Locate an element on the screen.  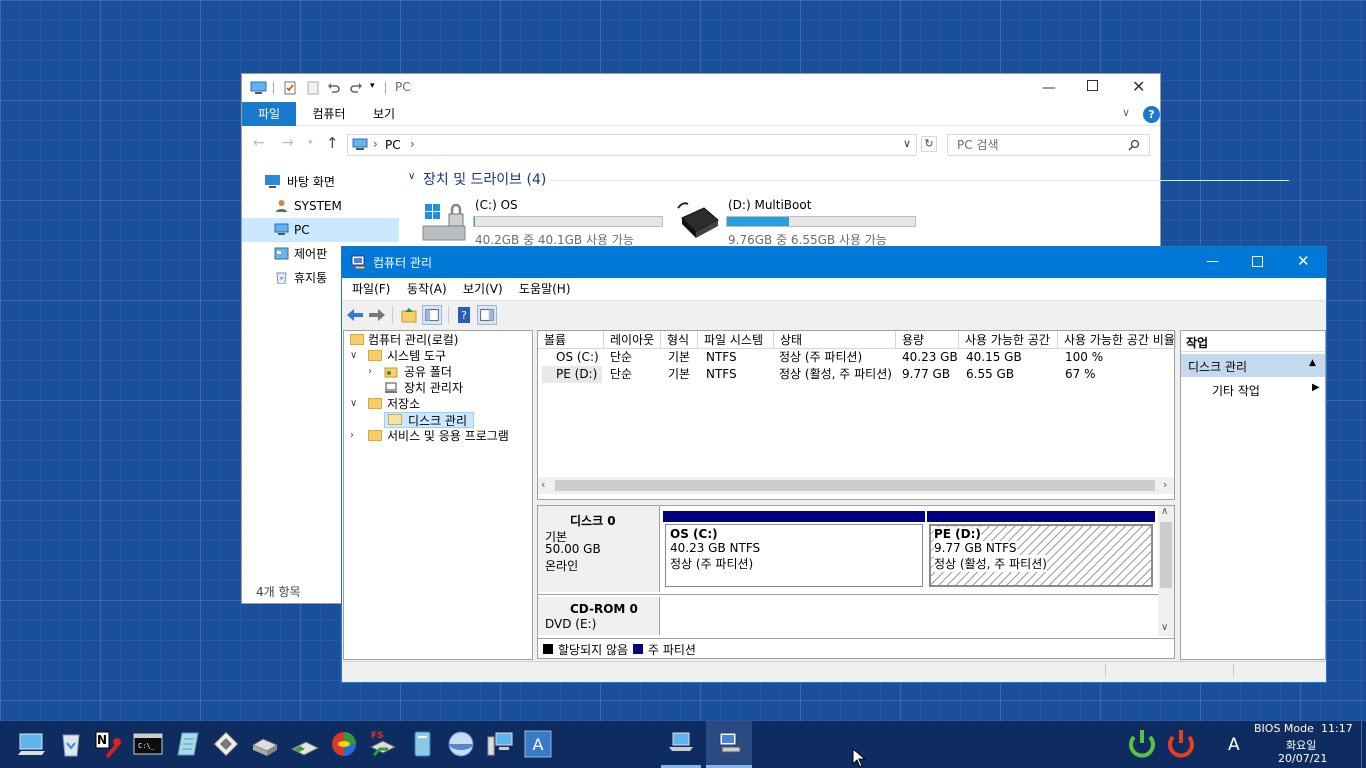
drive-c: (C:) OS 40.2GB 중 40.1GB 사용 가능 is located at coordinates (544, 221).